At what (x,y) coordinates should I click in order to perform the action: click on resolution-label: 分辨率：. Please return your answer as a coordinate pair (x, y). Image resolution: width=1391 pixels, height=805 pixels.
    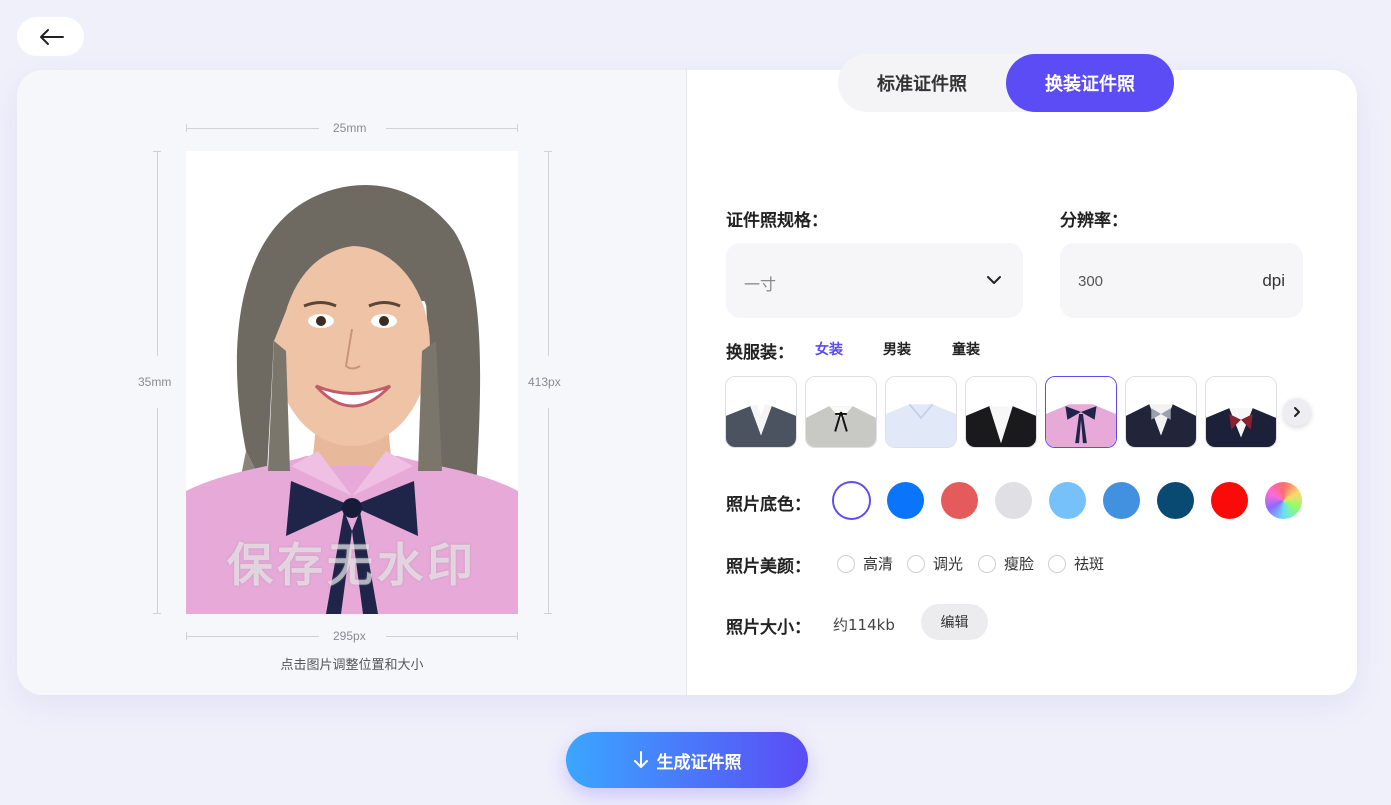
    Looking at the image, I should click on (1094, 221).